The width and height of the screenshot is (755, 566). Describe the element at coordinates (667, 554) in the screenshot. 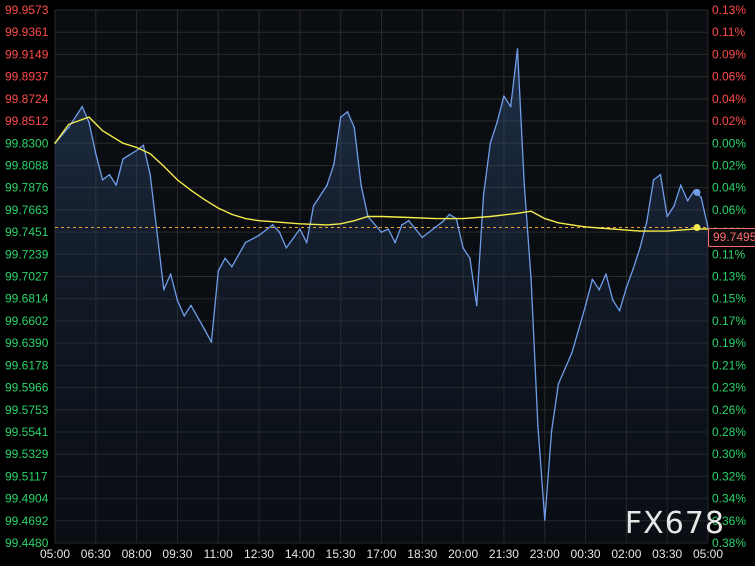

I see `x-tick-label: 03:30` at that location.